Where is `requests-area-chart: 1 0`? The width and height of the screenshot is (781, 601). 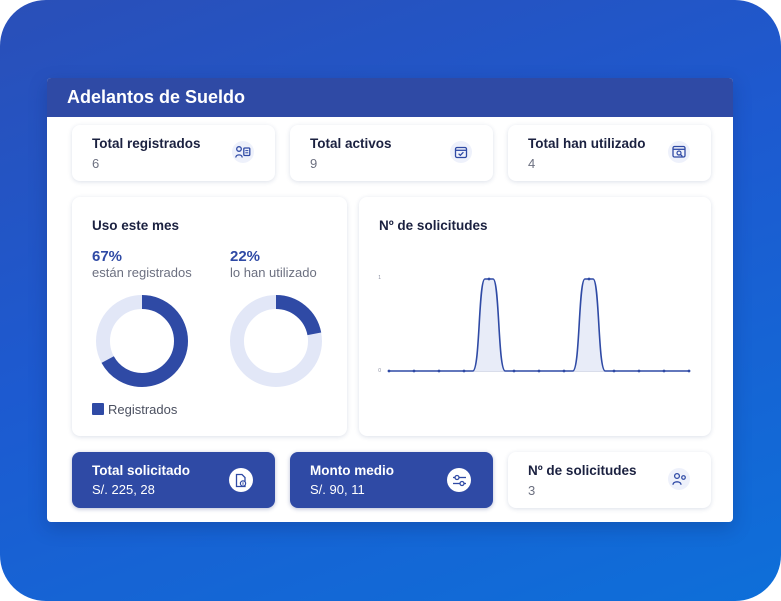
requests-area-chart: 1 0 is located at coordinates (534, 324).